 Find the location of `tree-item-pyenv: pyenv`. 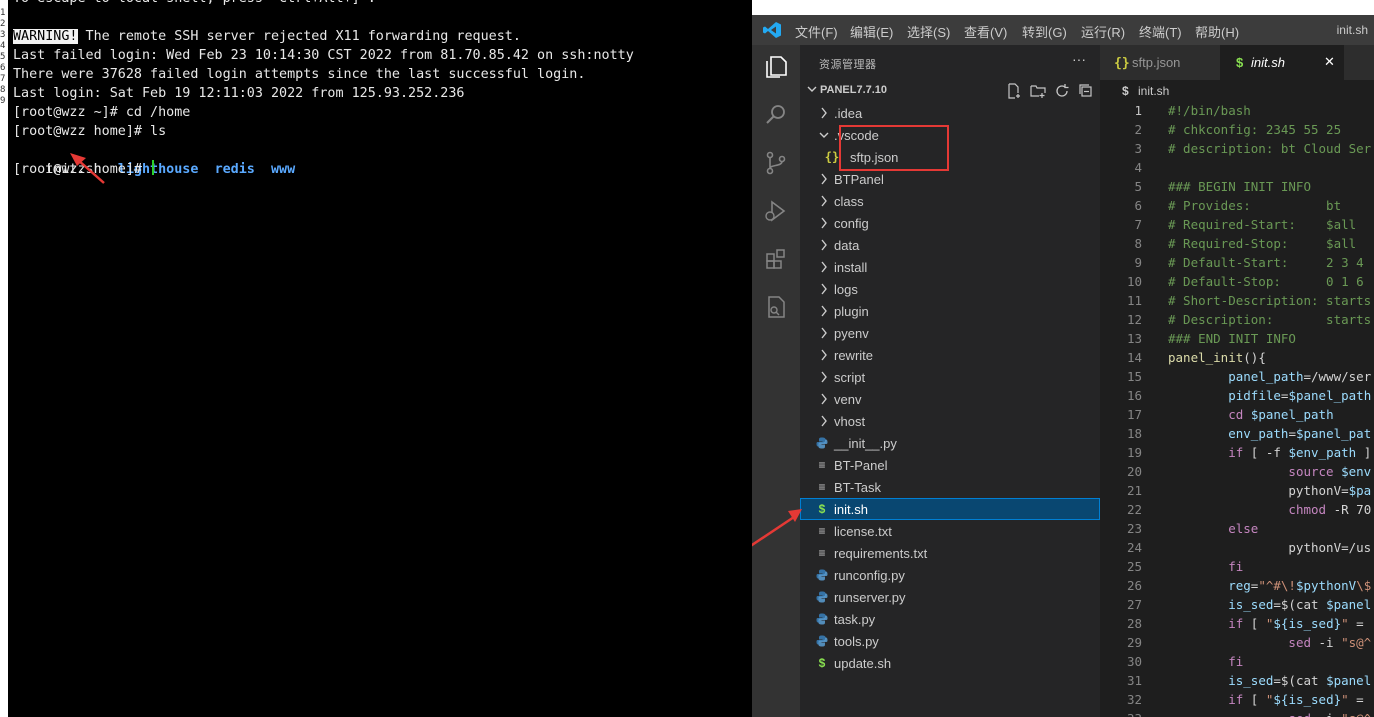

tree-item-pyenv: pyenv is located at coordinates (950, 333).